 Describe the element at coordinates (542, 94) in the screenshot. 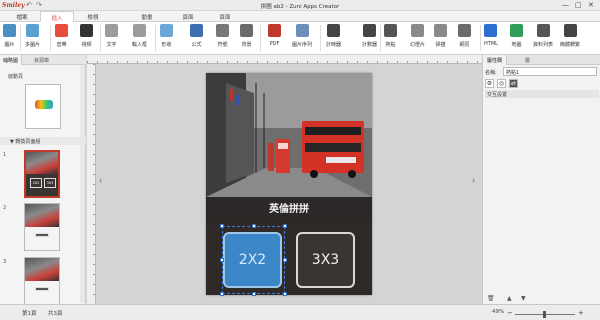

I see `interaction-settings-header: 交互設置` at that location.